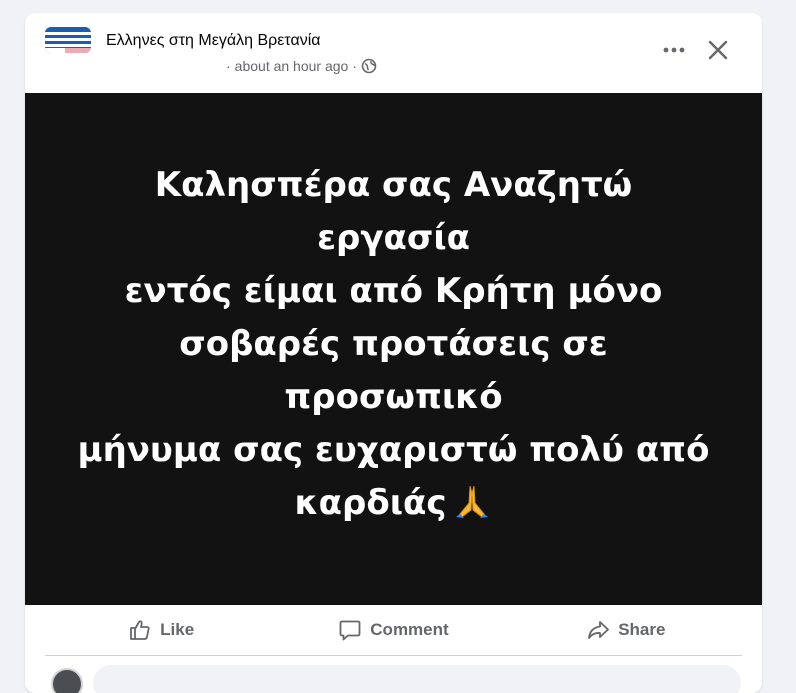 The image size is (796, 693). What do you see at coordinates (292, 66) in the screenshot?
I see `post-timestamp: about an hour ago` at bounding box center [292, 66].